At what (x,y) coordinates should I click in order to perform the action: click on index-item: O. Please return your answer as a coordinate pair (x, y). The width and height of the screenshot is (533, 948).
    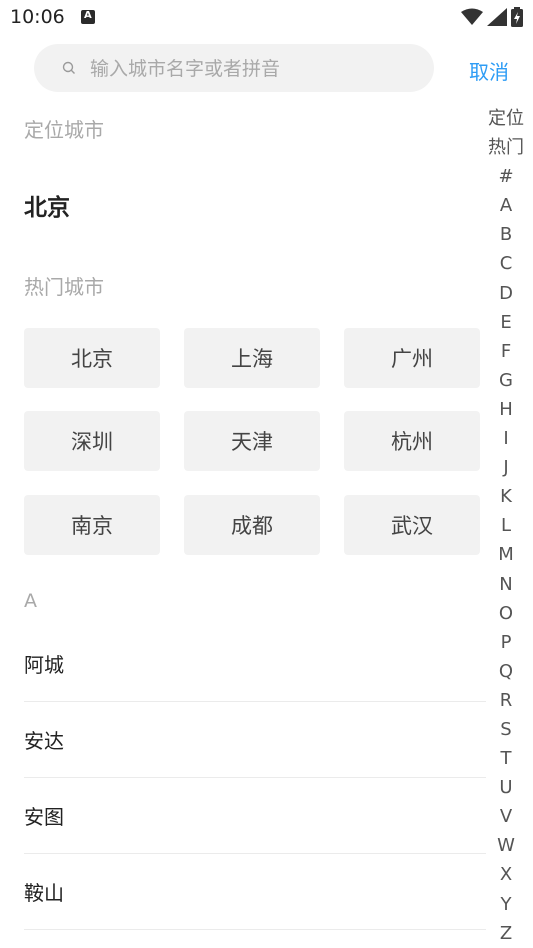
    Looking at the image, I should click on (506, 613).